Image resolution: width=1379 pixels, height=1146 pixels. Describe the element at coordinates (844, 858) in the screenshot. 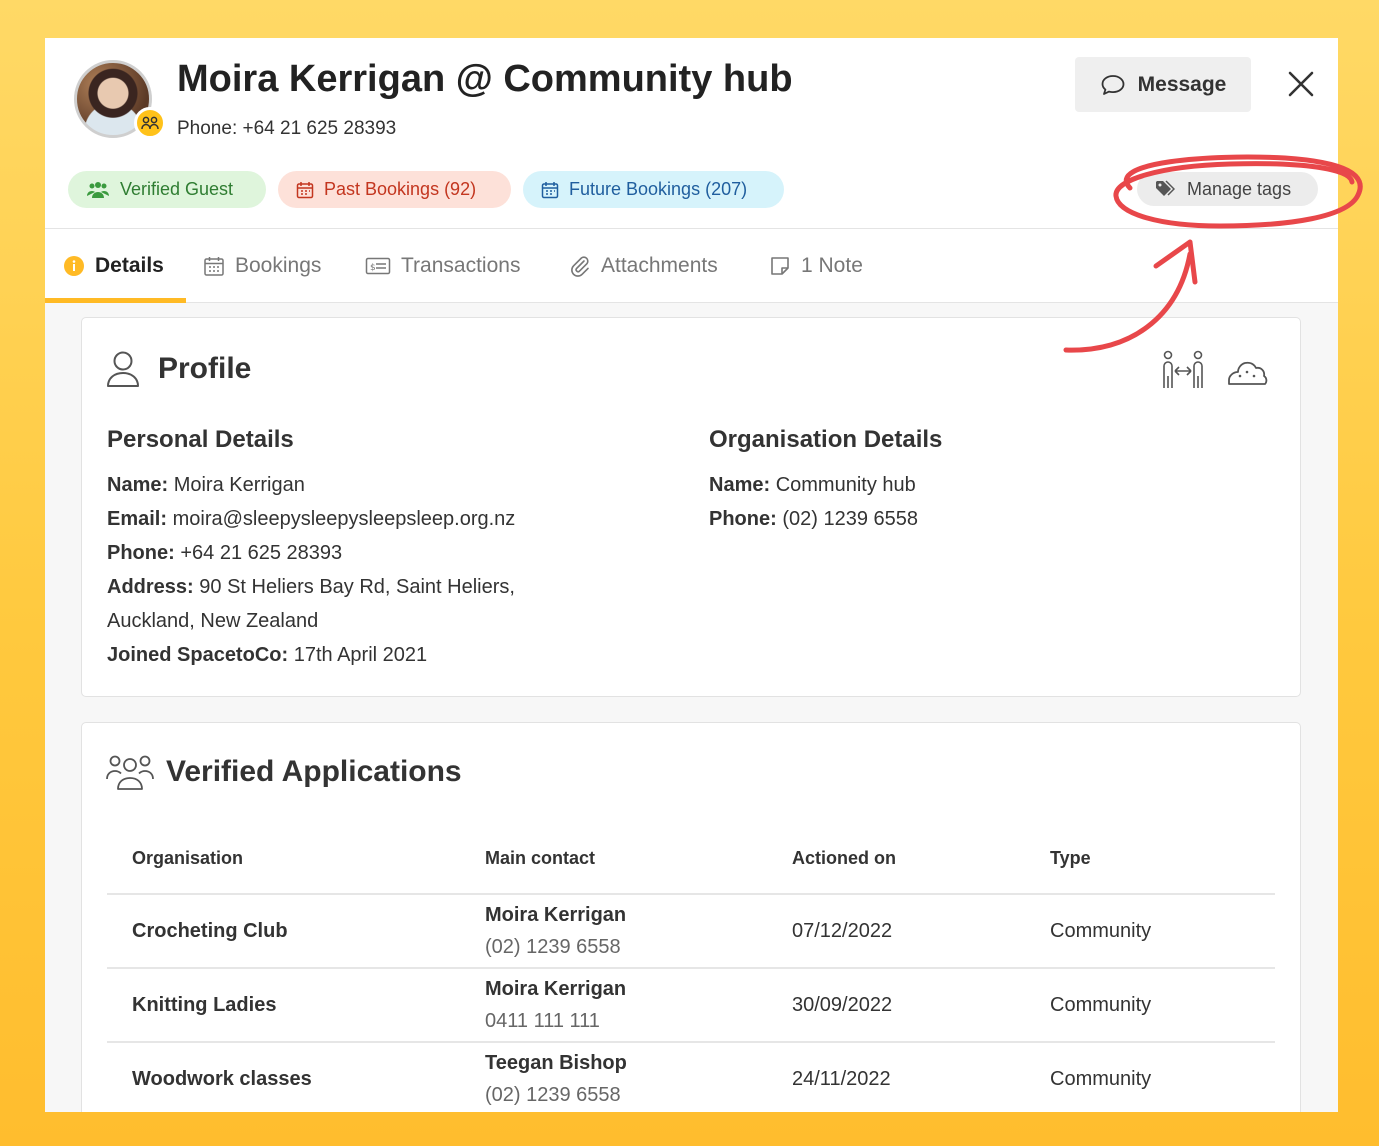

I see `column-header: Actioned on` at that location.